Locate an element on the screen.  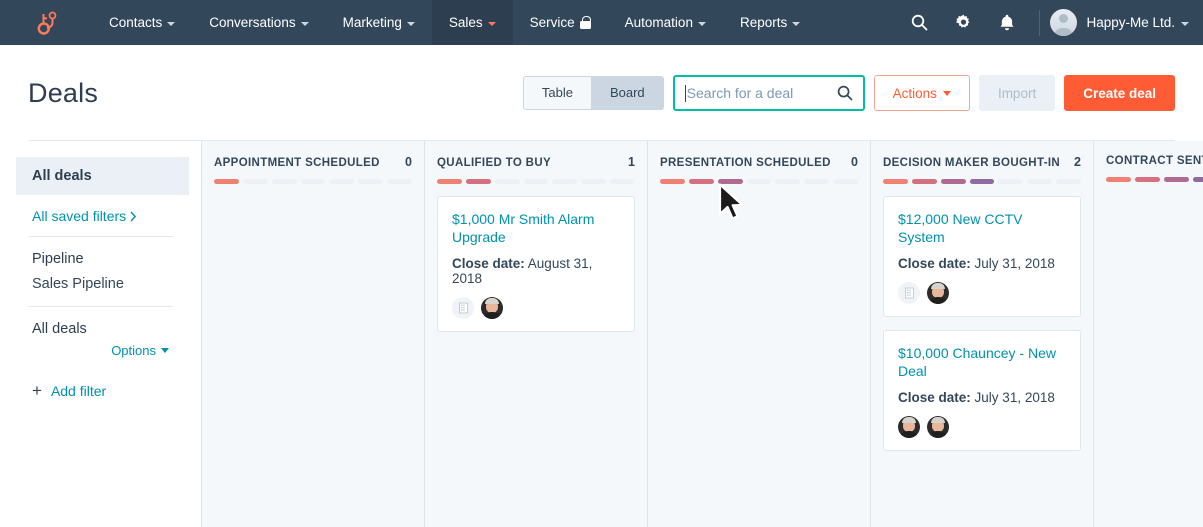
nav-item-sales: Sales is located at coordinates (472, 22).